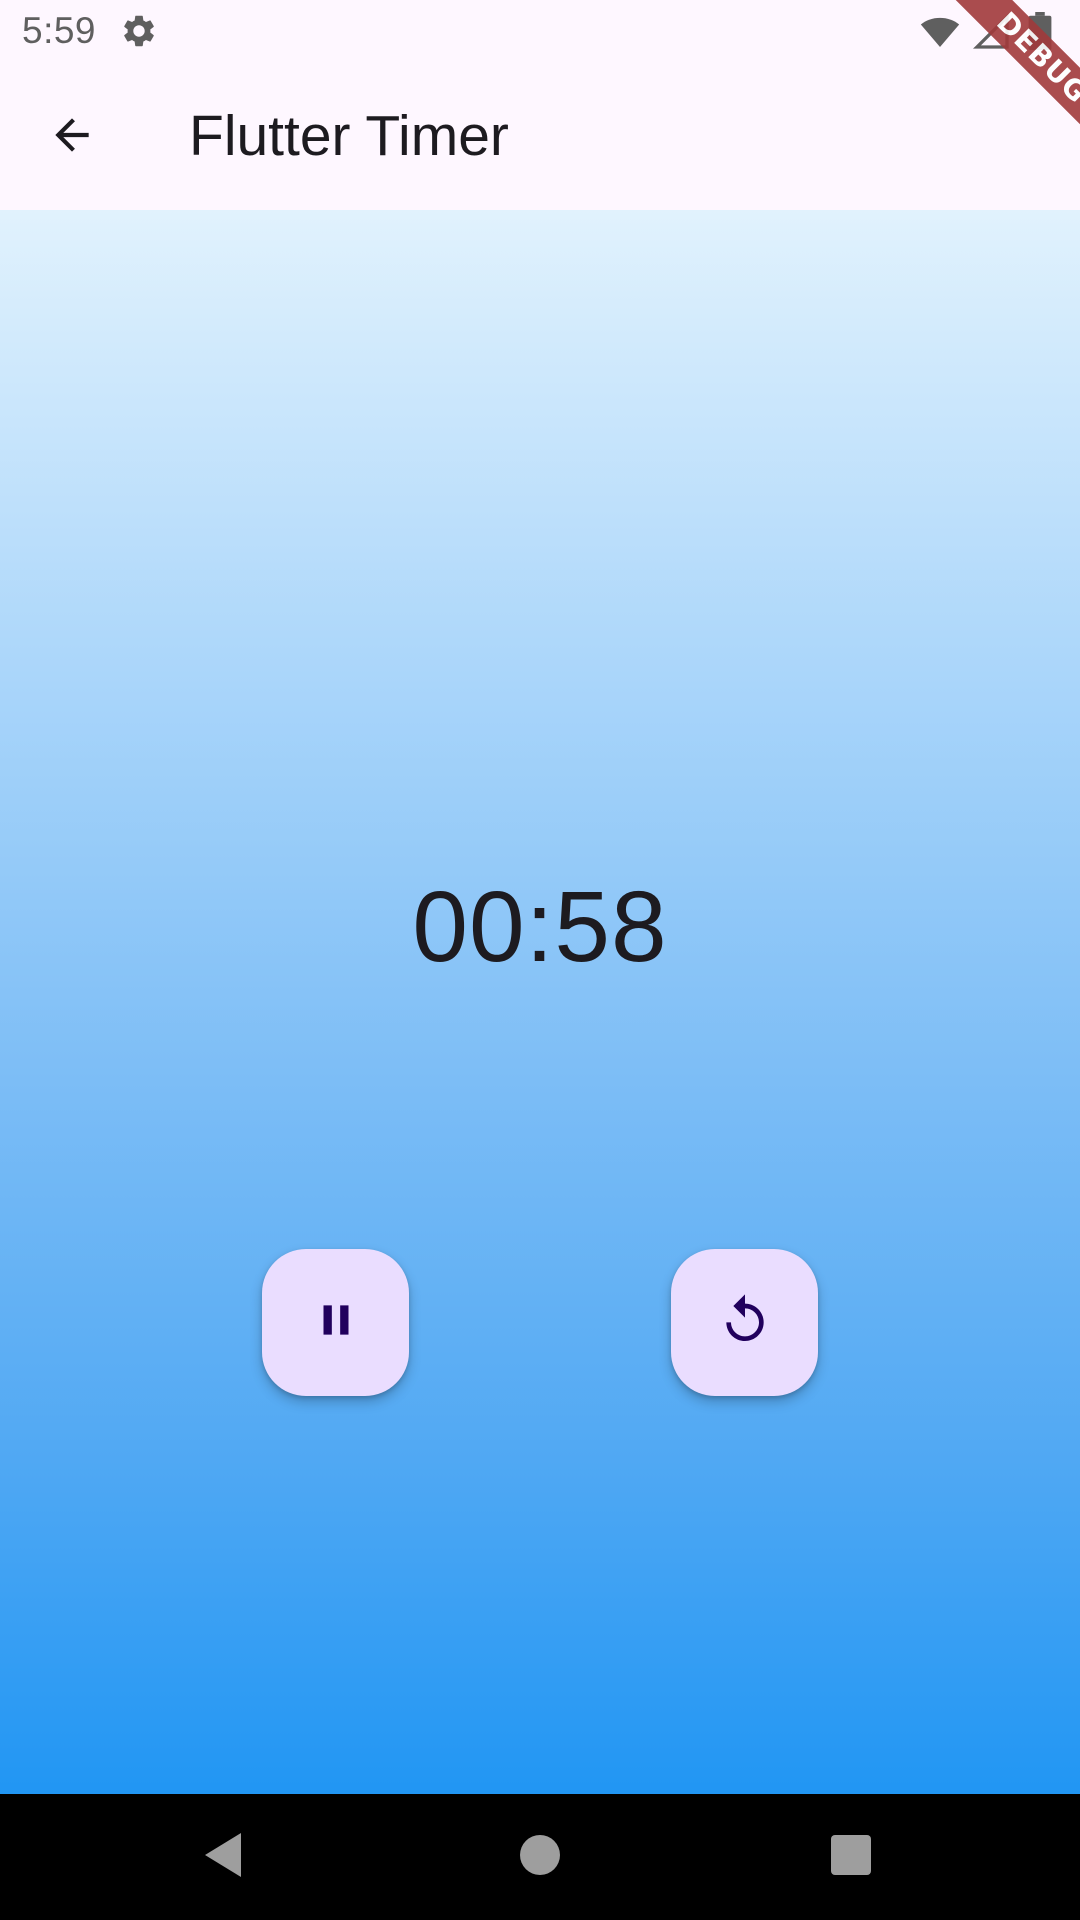 Image resolution: width=1080 pixels, height=1920 pixels. What do you see at coordinates (139, 31) in the screenshot?
I see `settings-icon` at bounding box center [139, 31].